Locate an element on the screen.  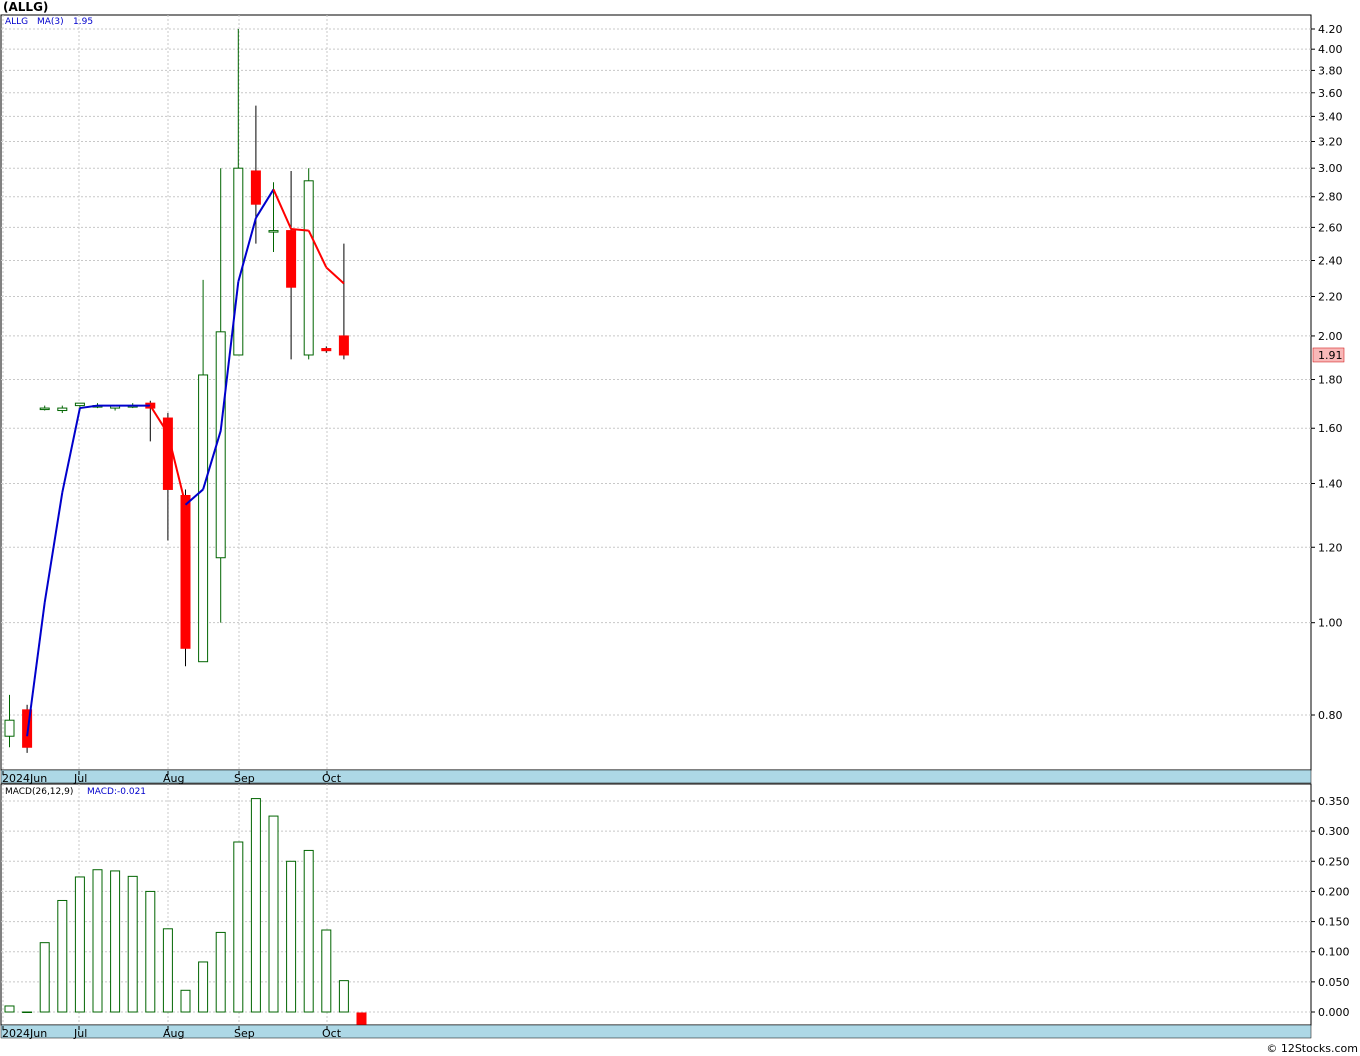
macd-legend-label: MACD(26,12,9) is located at coordinates (39, 792).